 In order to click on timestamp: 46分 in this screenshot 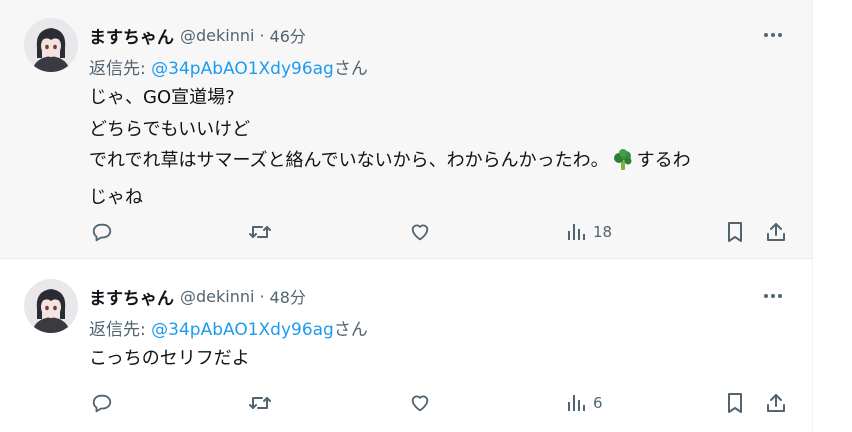, I will do `click(288, 35)`.